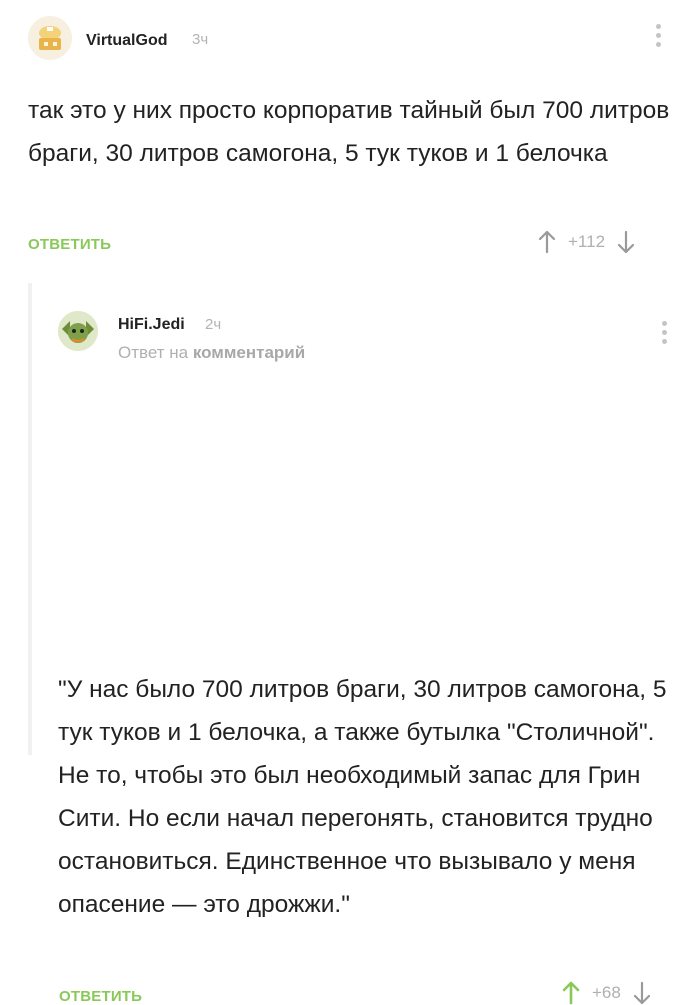  I want to click on parent-comment-link: комментарий, so click(249, 352).